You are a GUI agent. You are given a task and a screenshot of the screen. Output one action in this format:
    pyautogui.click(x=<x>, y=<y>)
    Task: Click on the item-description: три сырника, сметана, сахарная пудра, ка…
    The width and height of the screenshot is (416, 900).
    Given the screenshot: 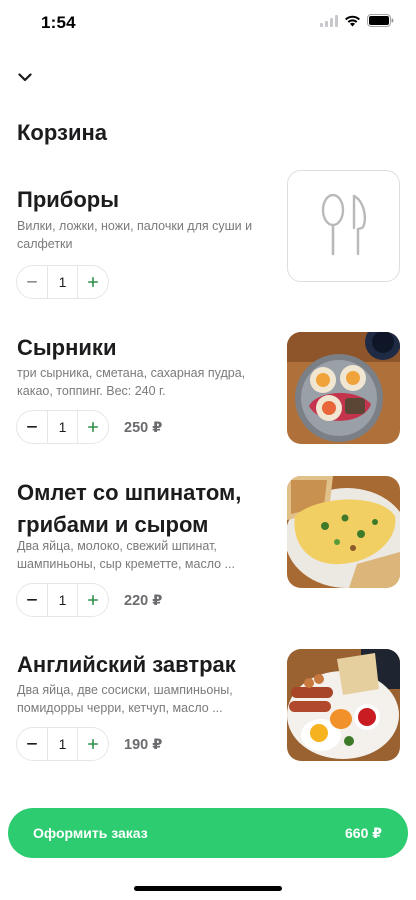 What is the action you would take?
    pyautogui.click(x=131, y=382)
    